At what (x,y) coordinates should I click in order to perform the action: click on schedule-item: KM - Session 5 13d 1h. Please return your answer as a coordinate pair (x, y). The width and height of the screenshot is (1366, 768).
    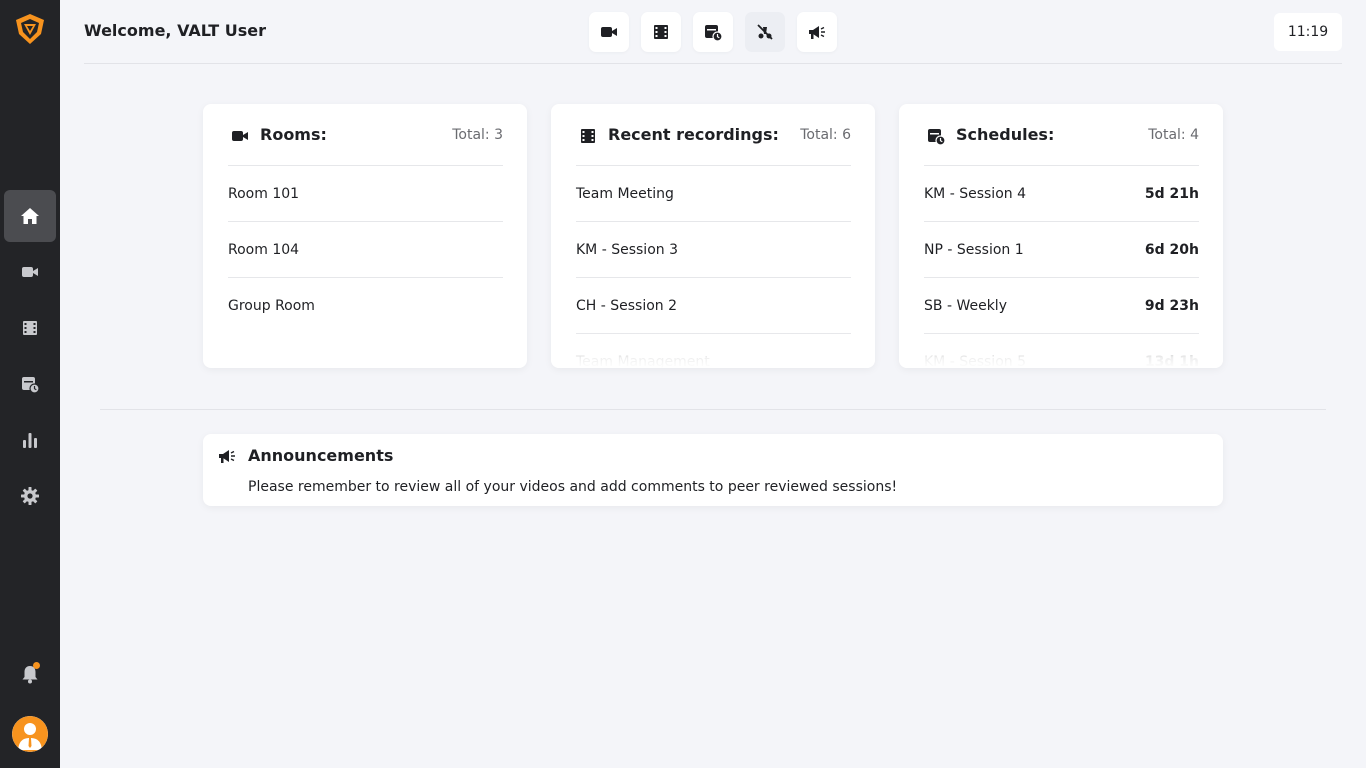
    Looking at the image, I should click on (1061, 351).